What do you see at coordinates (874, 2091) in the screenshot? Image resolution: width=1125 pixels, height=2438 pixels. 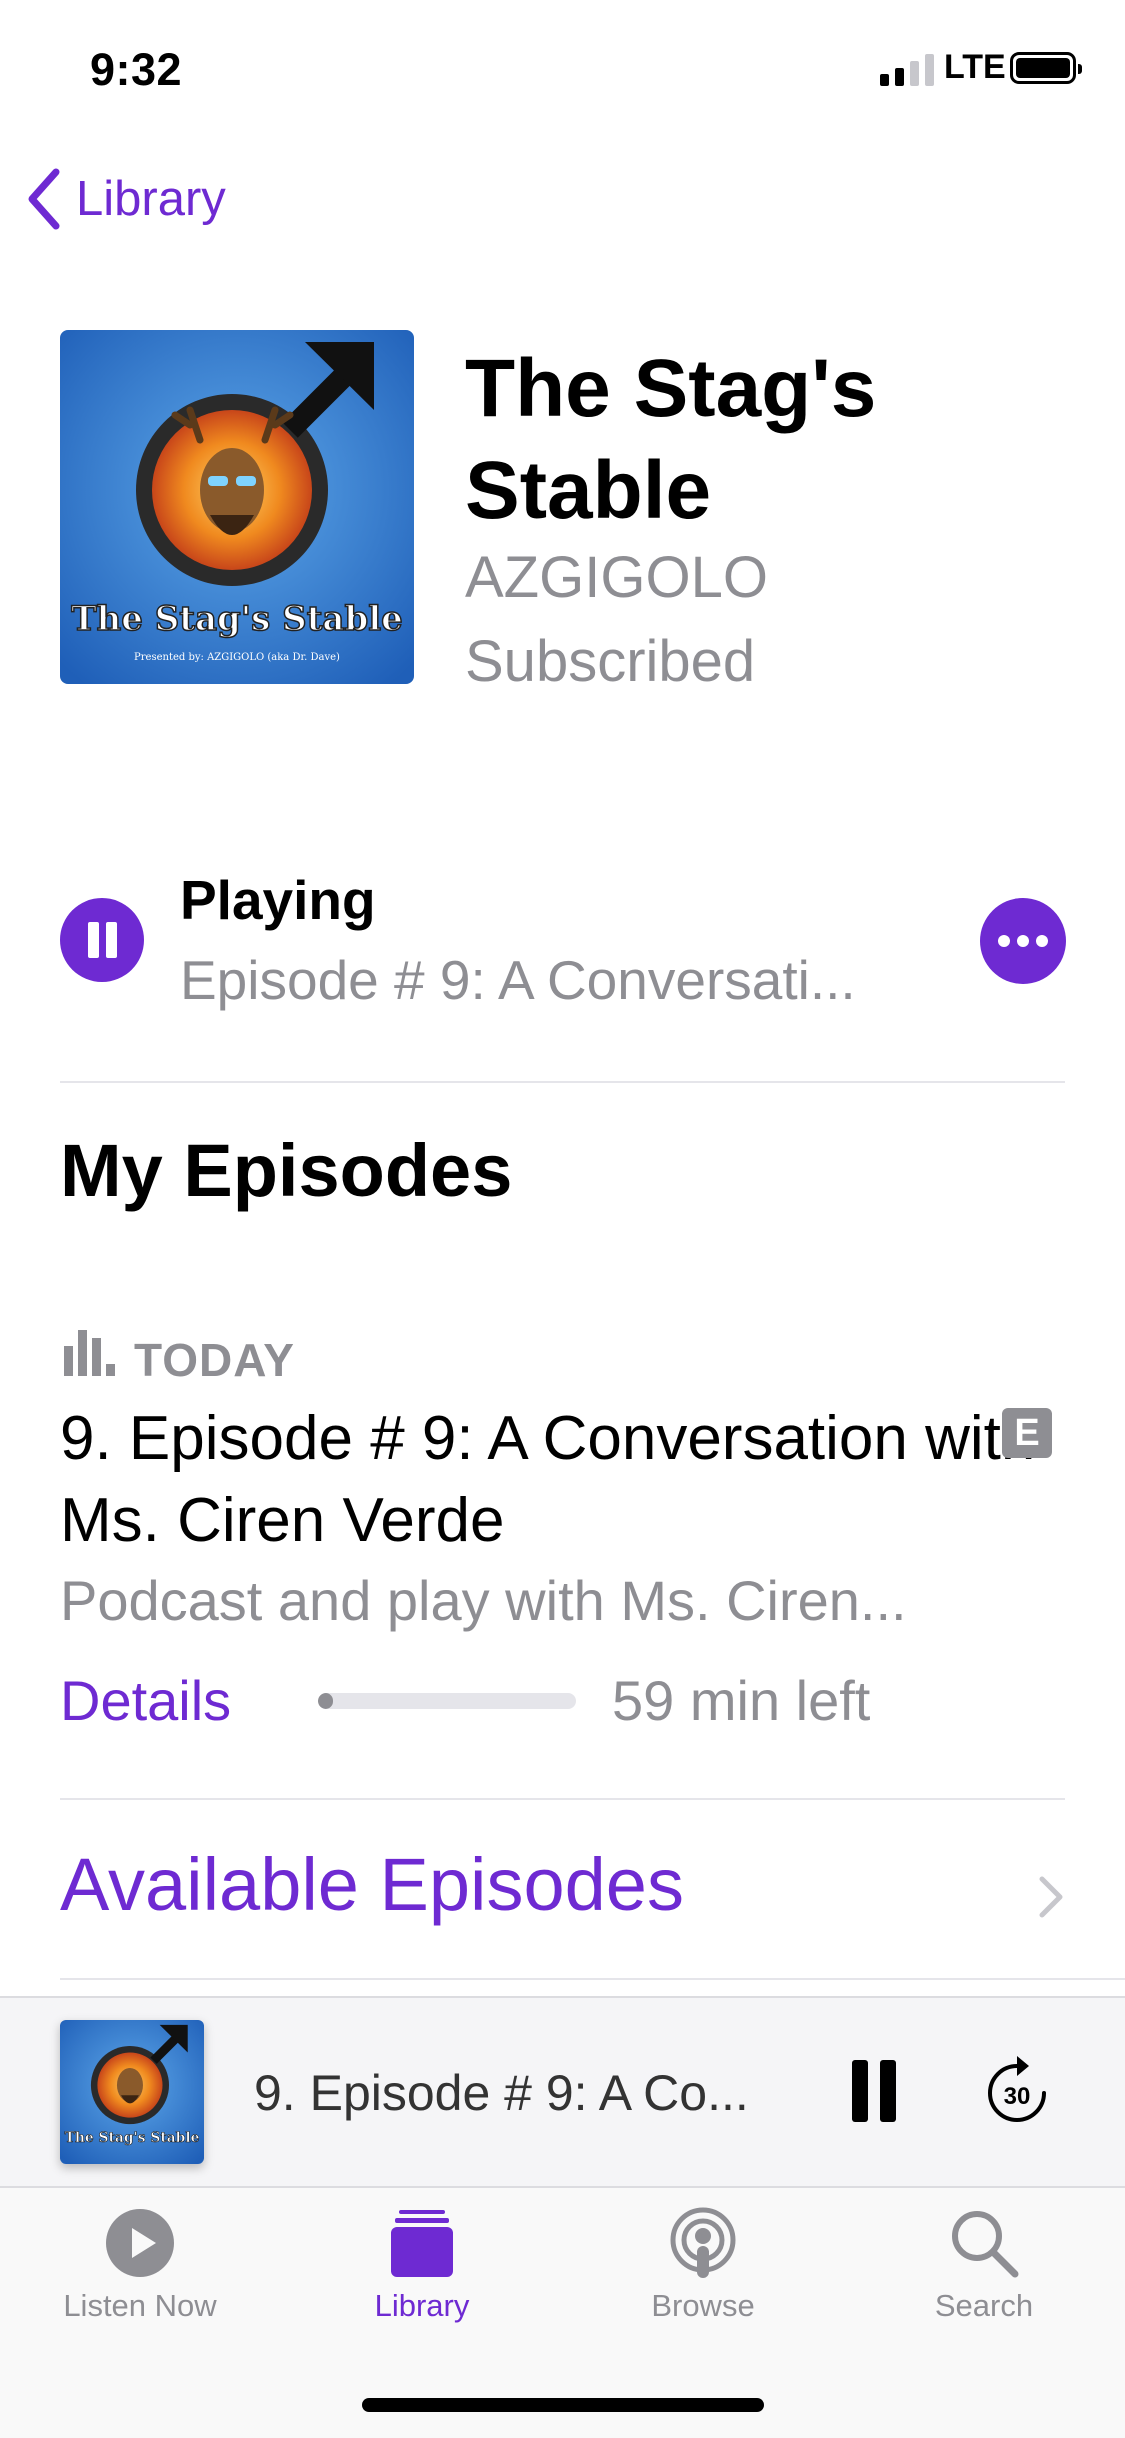 I see `mini-pause-button` at bounding box center [874, 2091].